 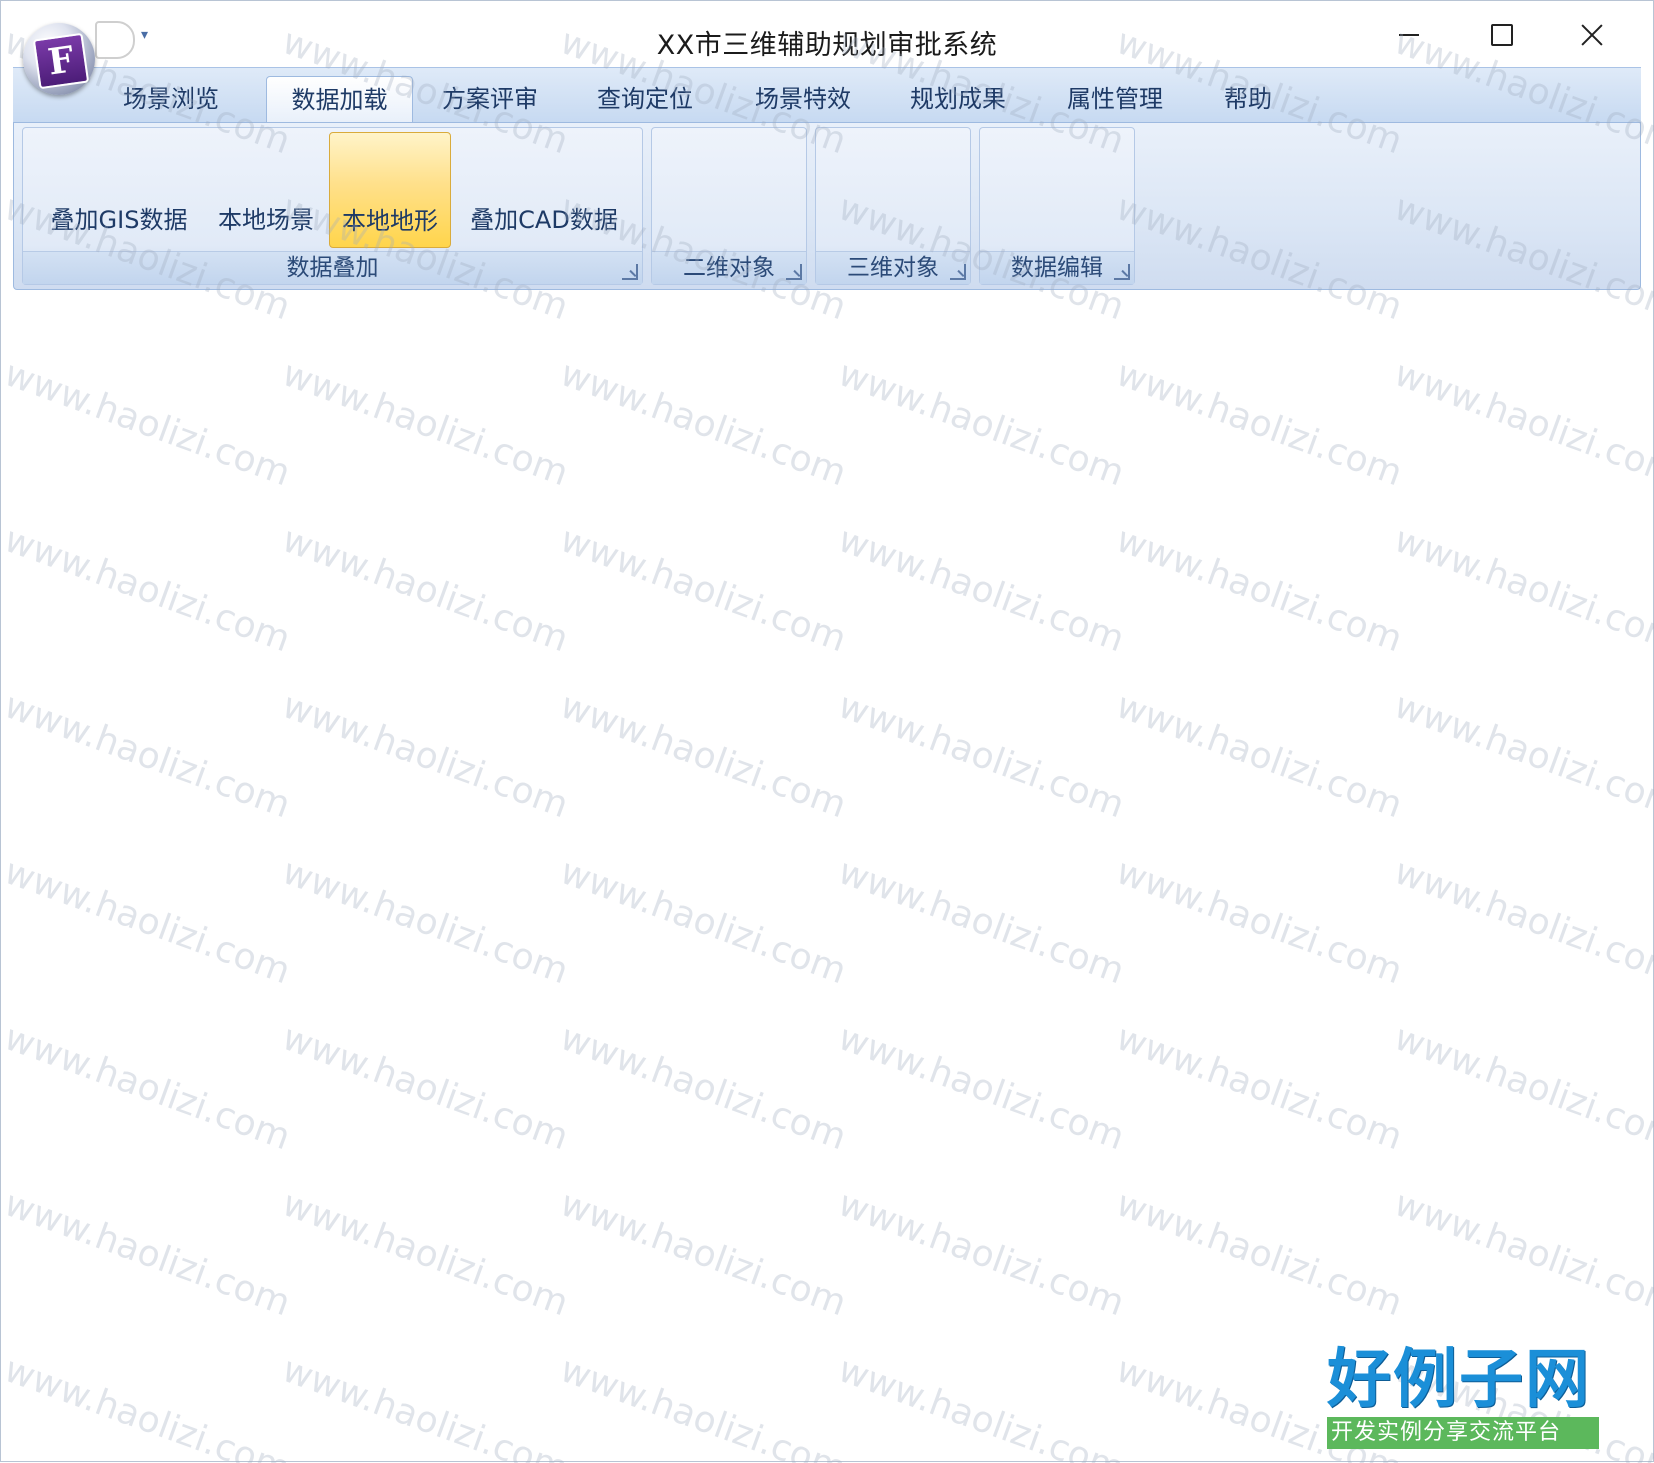 I want to click on ribbon-tab-bar: 场景浏览 数据加载 方案评审 查询定位 场景特效 规划成果 属性管理 帮助, so click(x=827, y=96).